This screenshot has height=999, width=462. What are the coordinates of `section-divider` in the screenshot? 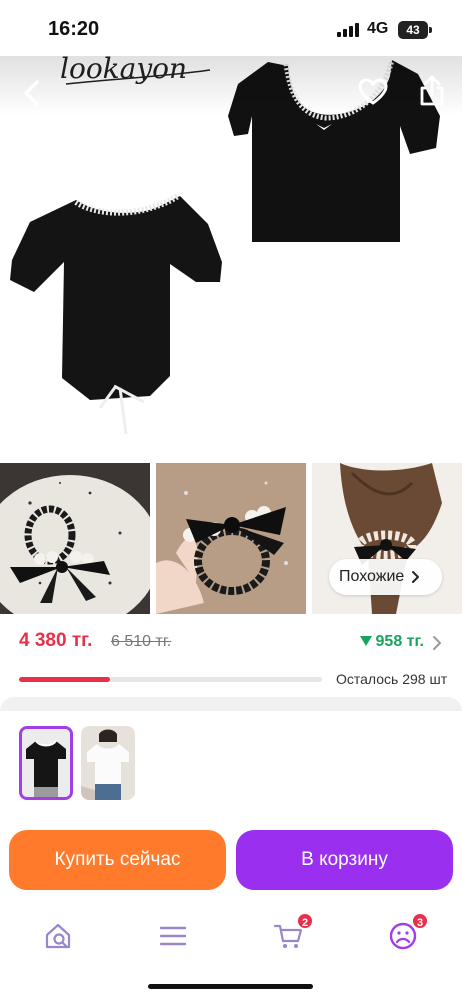 It's located at (231, 704).